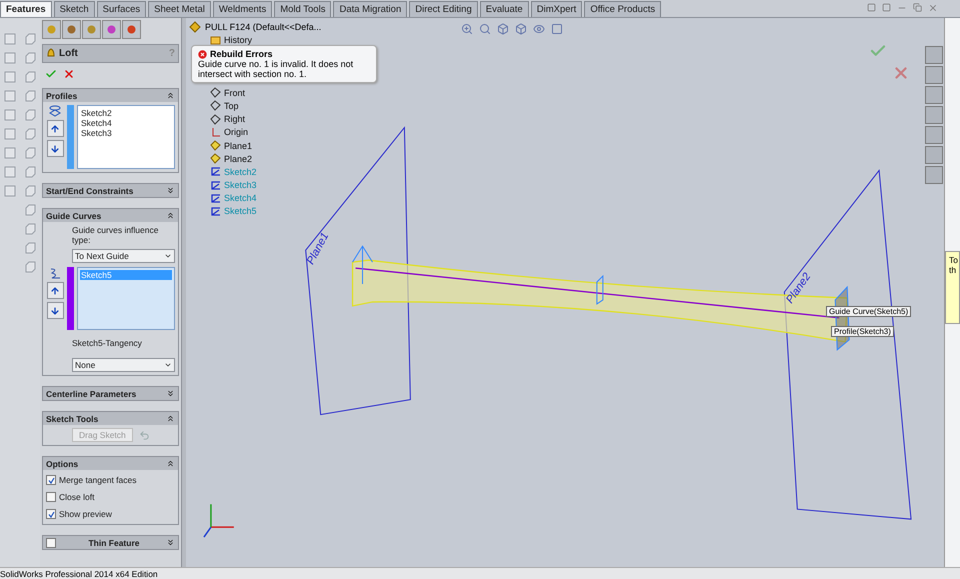  I want to click on close-icon, so click(933, 7).